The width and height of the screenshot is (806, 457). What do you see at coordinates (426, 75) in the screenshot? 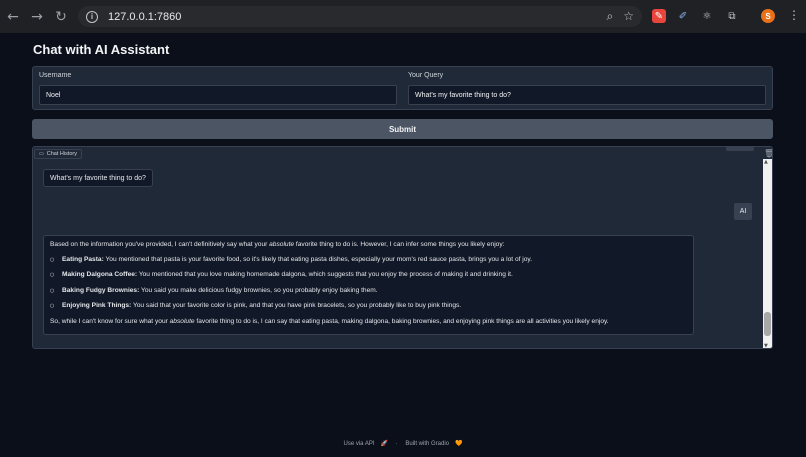
I see `query-label: Your Query` at bounding box center [426, 75].